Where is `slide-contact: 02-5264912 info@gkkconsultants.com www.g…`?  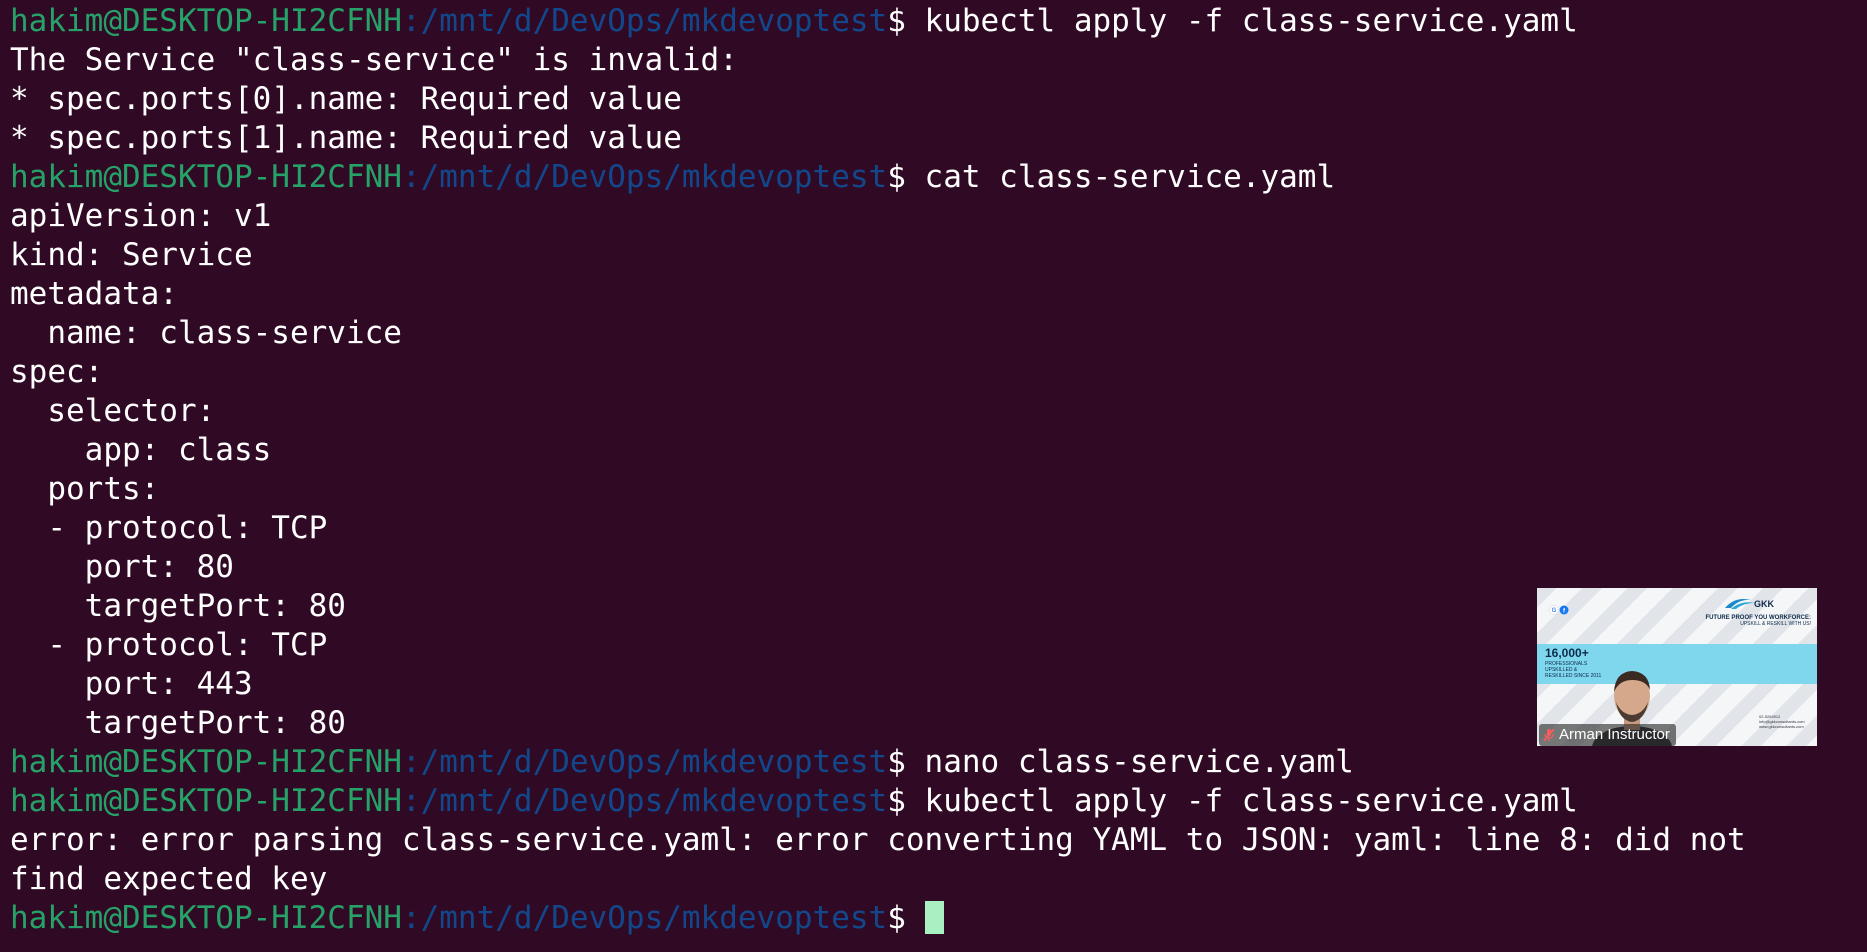 slide-contact: 02-5264912 info@gkkconsultants.com www.g… is located at coordinates (1784, 721).